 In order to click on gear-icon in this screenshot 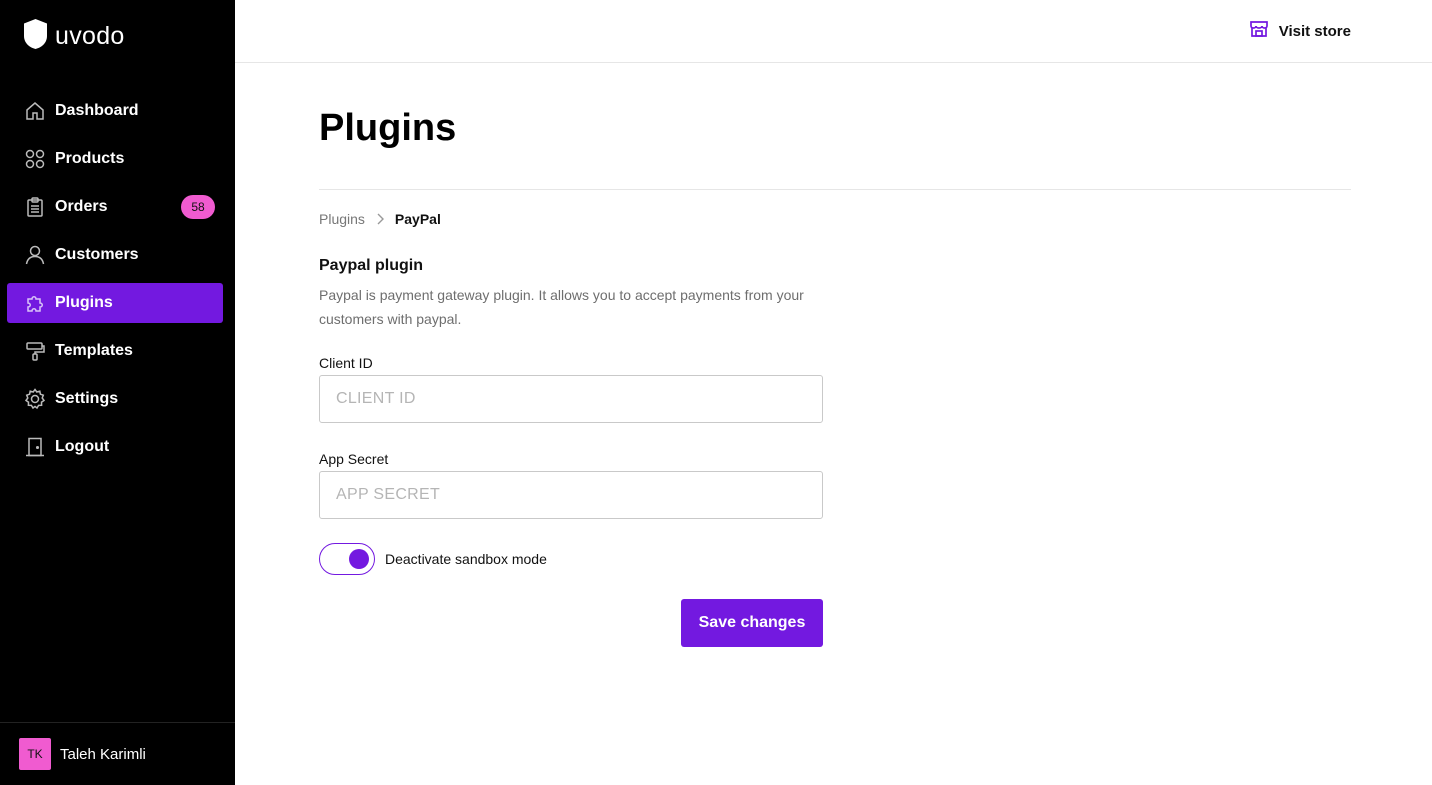, I will do `click(35, 399)`.